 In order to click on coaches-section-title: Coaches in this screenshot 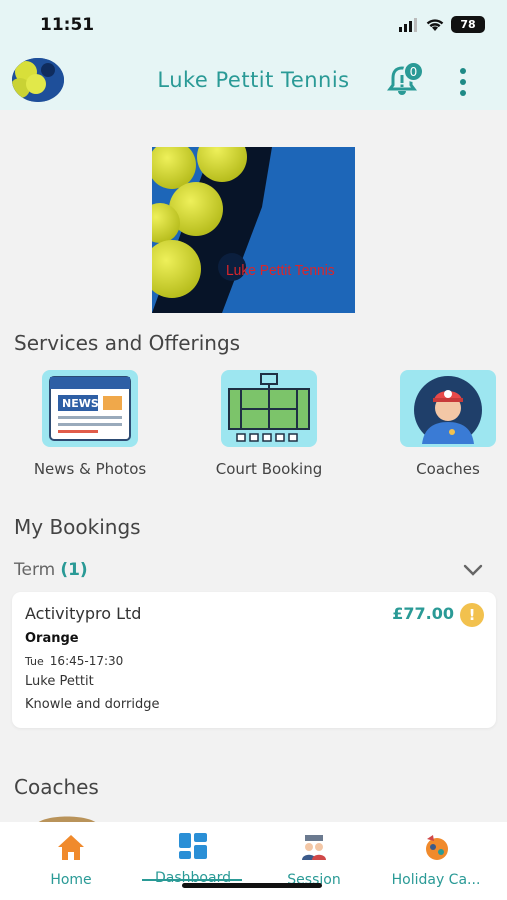, I will do `click(56, 787)`.